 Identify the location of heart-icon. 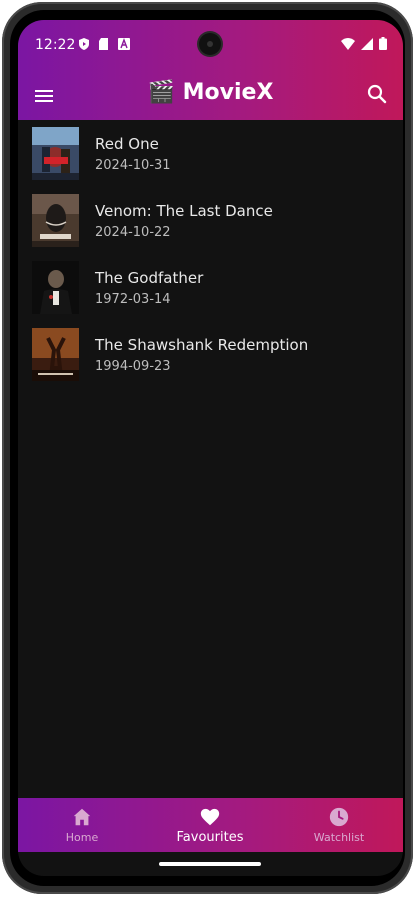
(210, 817).